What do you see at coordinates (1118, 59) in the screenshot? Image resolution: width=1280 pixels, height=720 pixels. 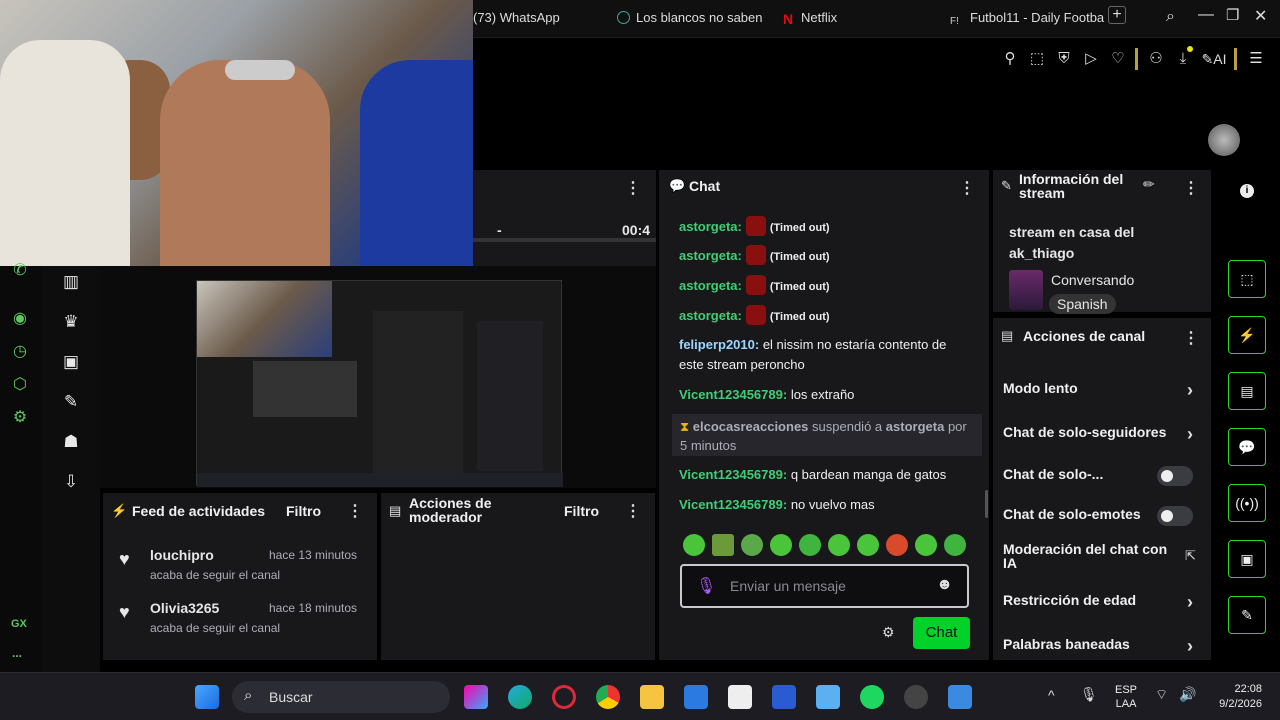 I see `heart-icon: ♡` at bounding box center [1118, 59].